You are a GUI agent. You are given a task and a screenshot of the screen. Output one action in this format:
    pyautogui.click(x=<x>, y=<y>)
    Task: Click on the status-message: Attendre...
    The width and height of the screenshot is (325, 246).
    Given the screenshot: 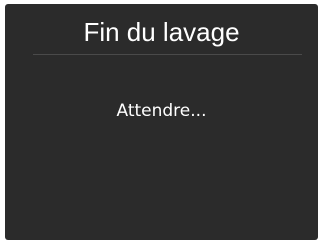 What is the action you would take?
    pyautogui.click(x=161, y=111)
    